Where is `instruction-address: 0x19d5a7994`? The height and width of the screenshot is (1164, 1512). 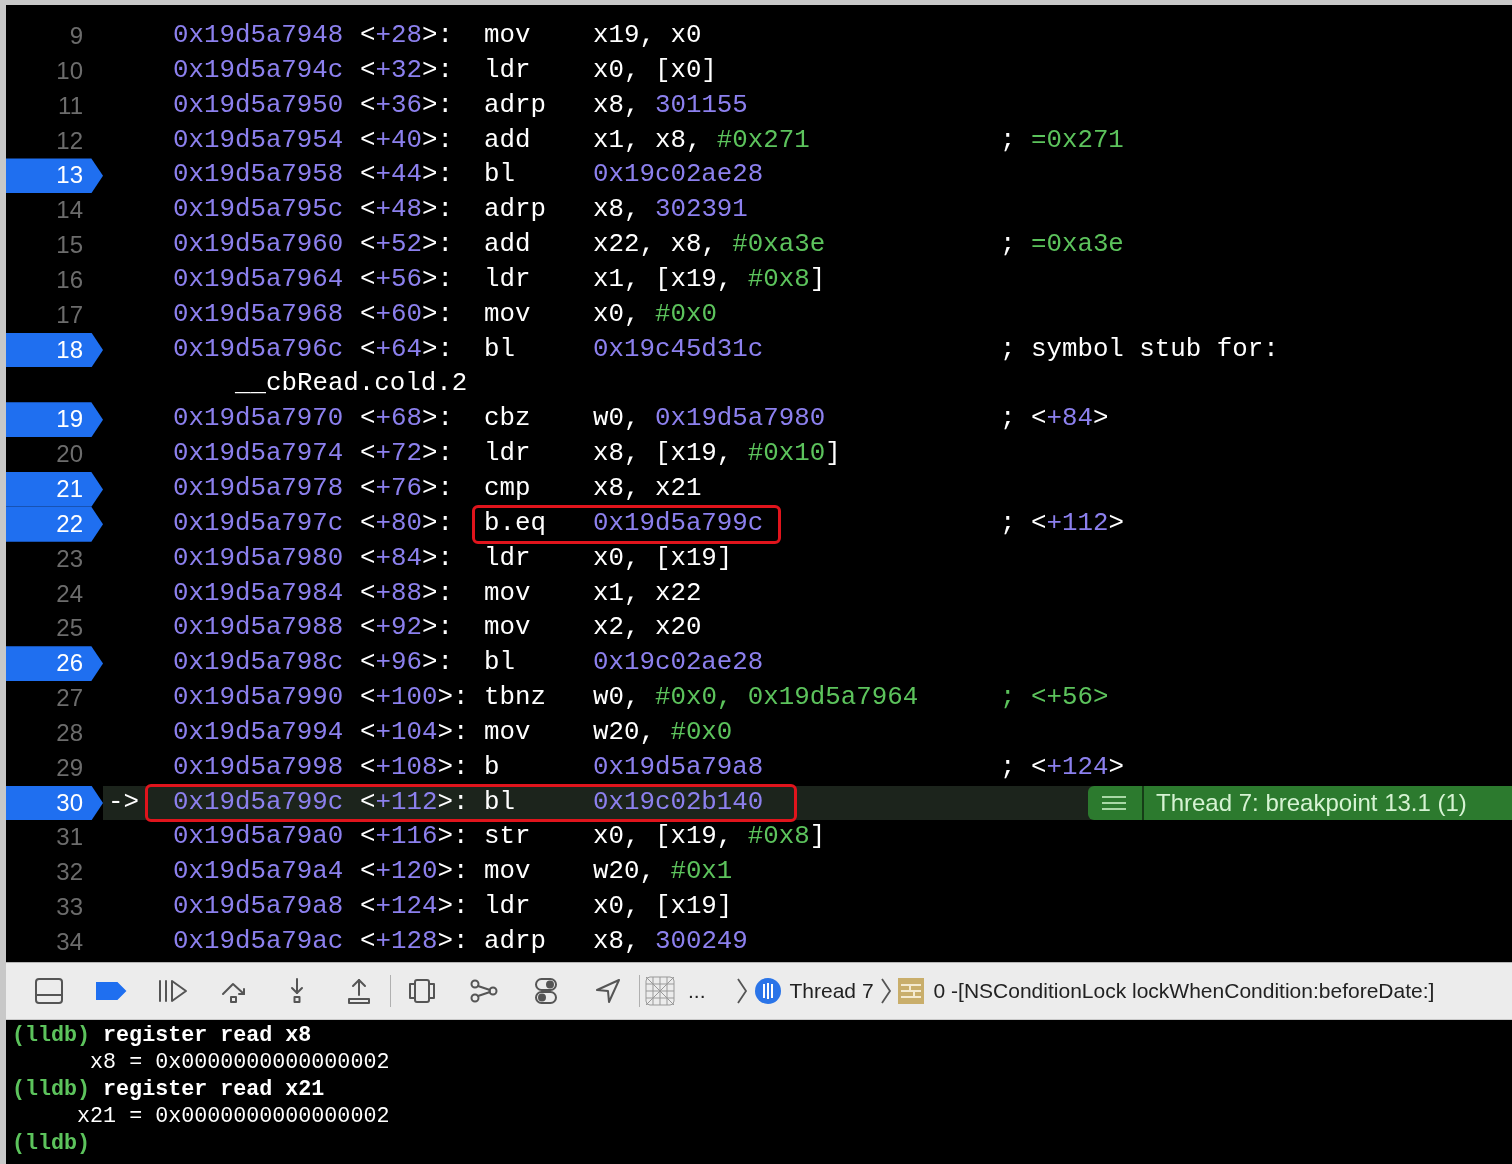 instruction-address: 0x19d5a7994 is located at coordinates (258, 732).